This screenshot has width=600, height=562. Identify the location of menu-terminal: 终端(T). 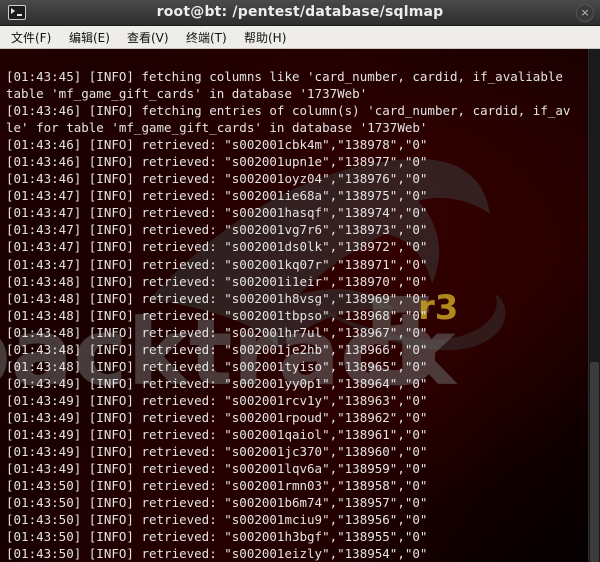
(206, 37).